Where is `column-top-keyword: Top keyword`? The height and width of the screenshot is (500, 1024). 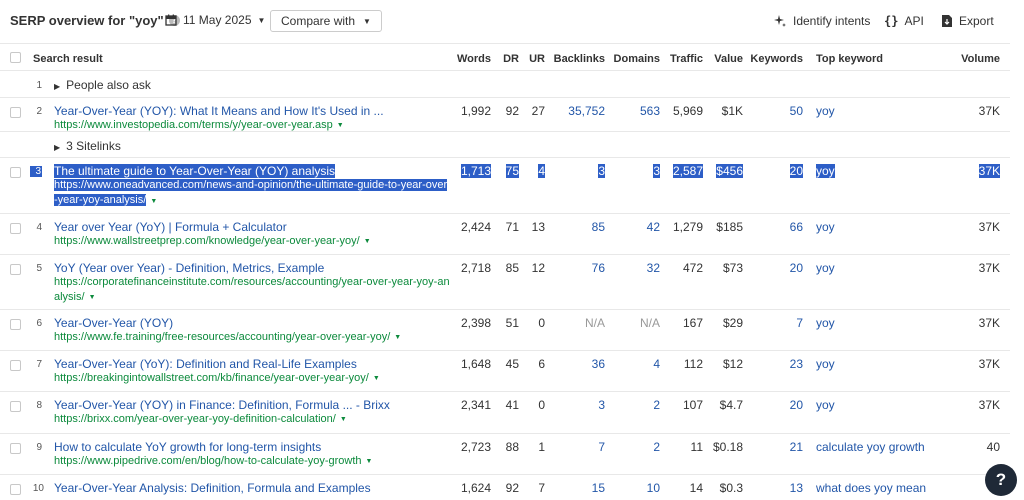
column-top-keyword: Top keyword is located at coordinates (849, 59).